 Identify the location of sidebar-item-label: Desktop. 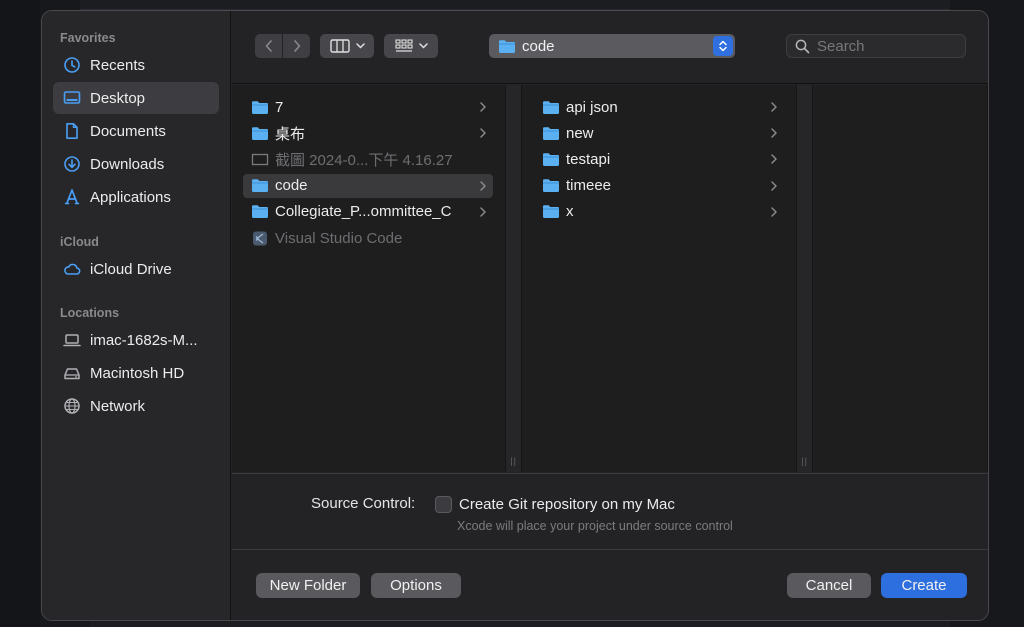
(118, 98).